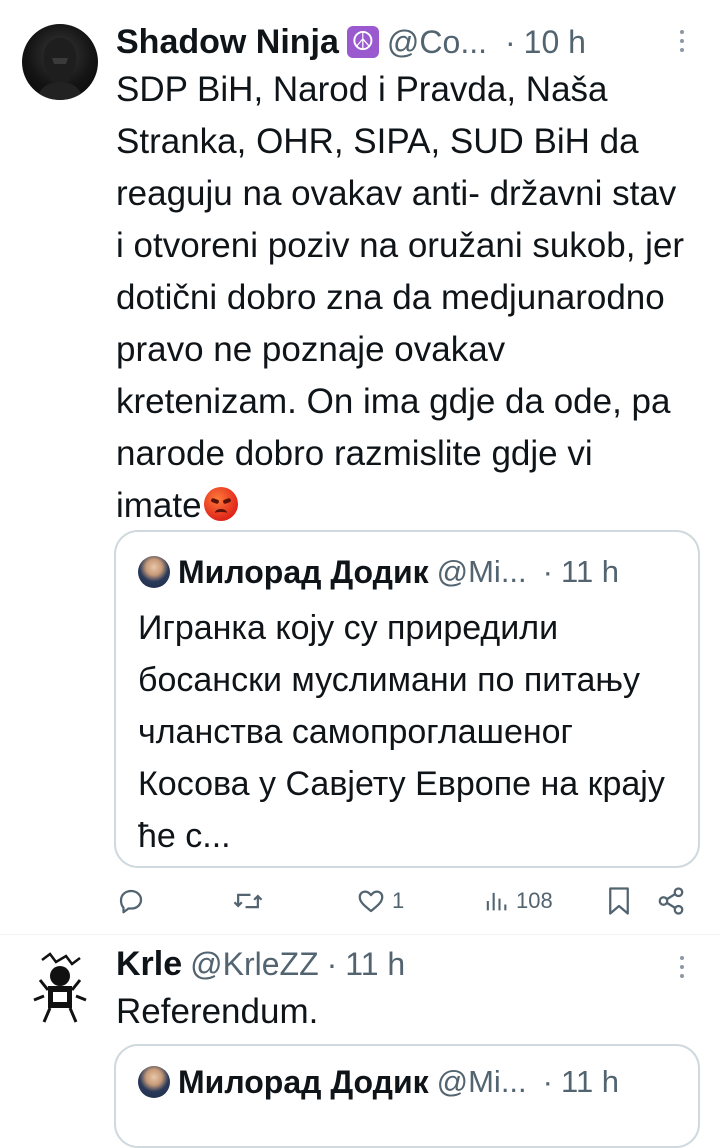 This screenshot has width=720, height=1148. I want to click on heart-icon, so click(371, 901).